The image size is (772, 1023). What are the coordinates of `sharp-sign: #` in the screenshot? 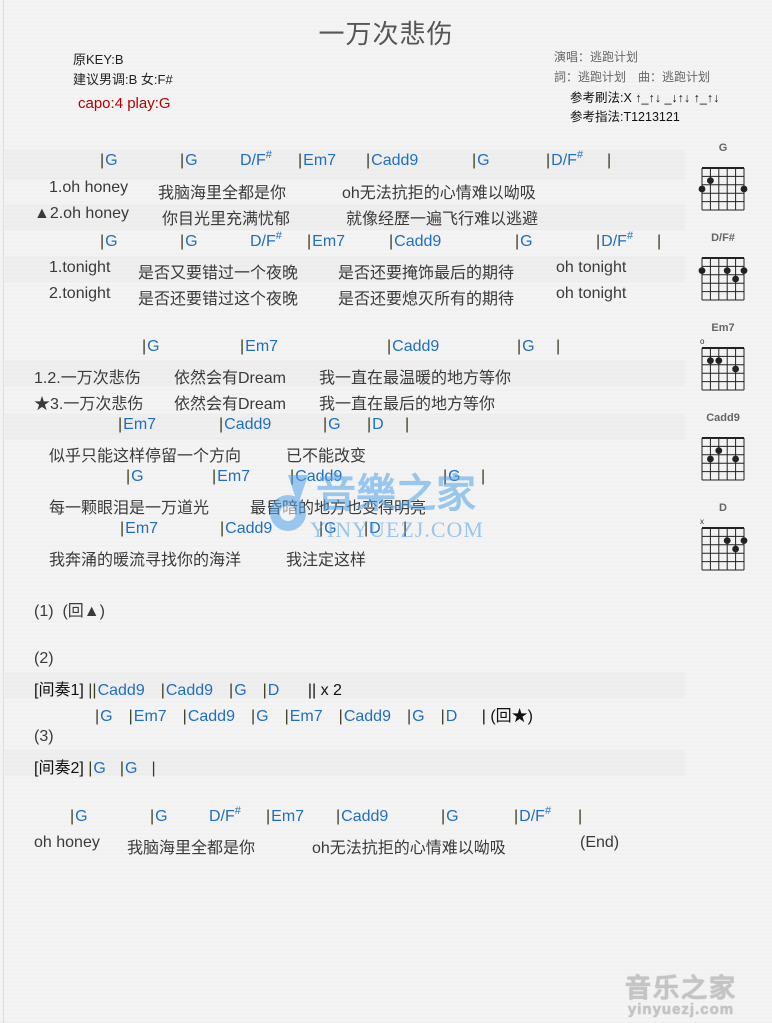 It's located at (580, 155).